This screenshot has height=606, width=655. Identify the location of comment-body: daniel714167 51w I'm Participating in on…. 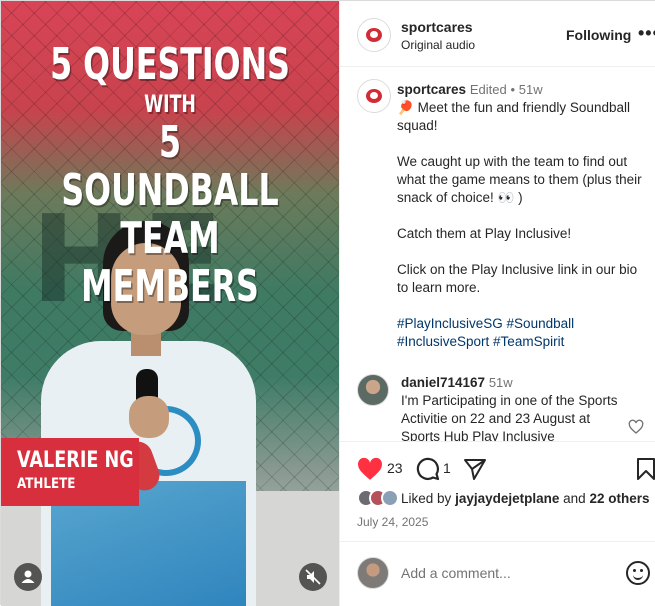
(511, 408).